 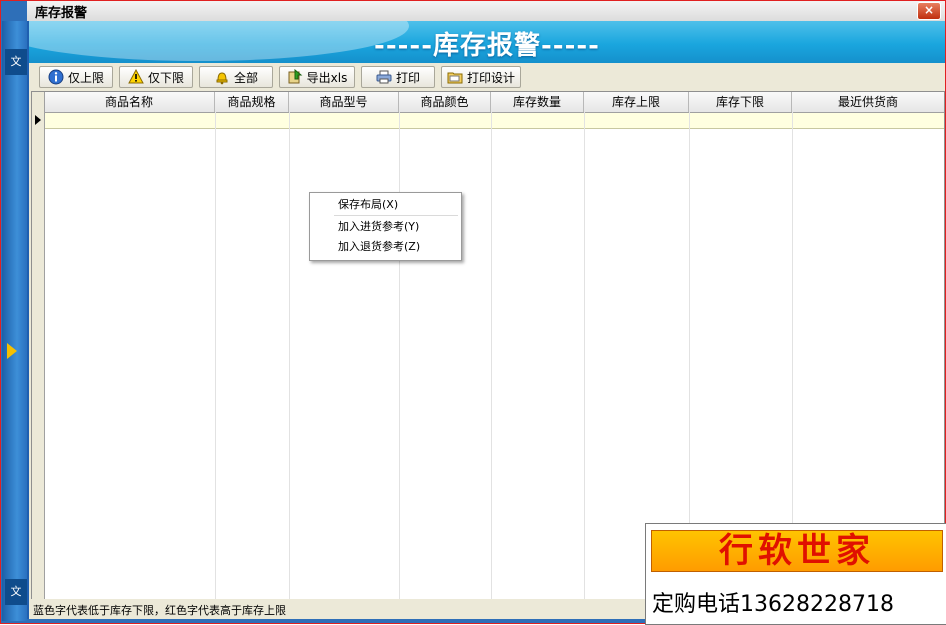 What do you see at coordinates (740, 102) in the screenshot?
I see `column-header-lower-limit: 库存下限` at bounding box center [740, 102].